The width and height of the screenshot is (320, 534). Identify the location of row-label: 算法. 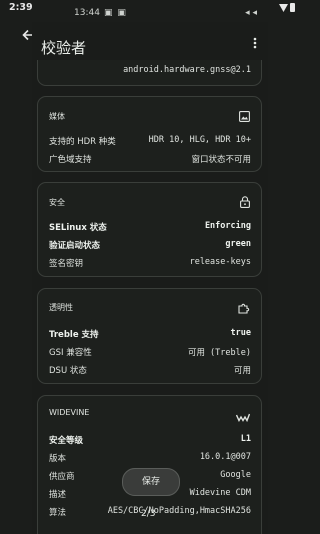
(58, 513).